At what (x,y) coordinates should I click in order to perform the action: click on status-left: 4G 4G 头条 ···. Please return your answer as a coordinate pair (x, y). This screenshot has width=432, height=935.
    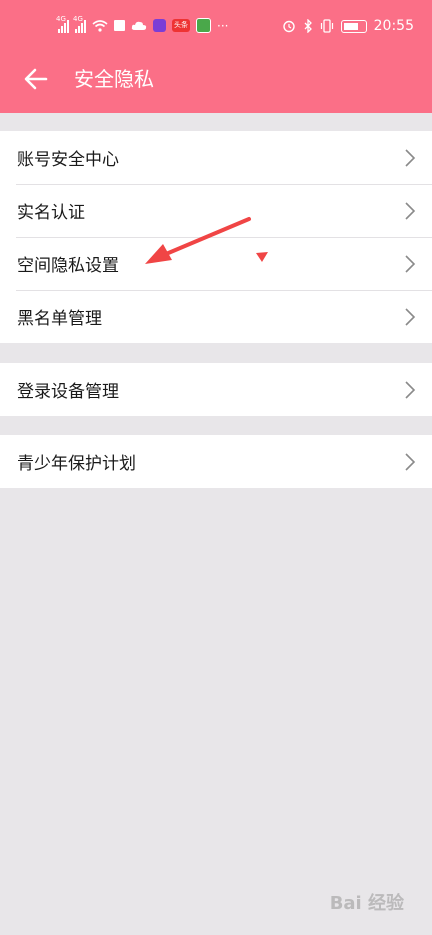
    Looking at the image, I should click on (142, 24).